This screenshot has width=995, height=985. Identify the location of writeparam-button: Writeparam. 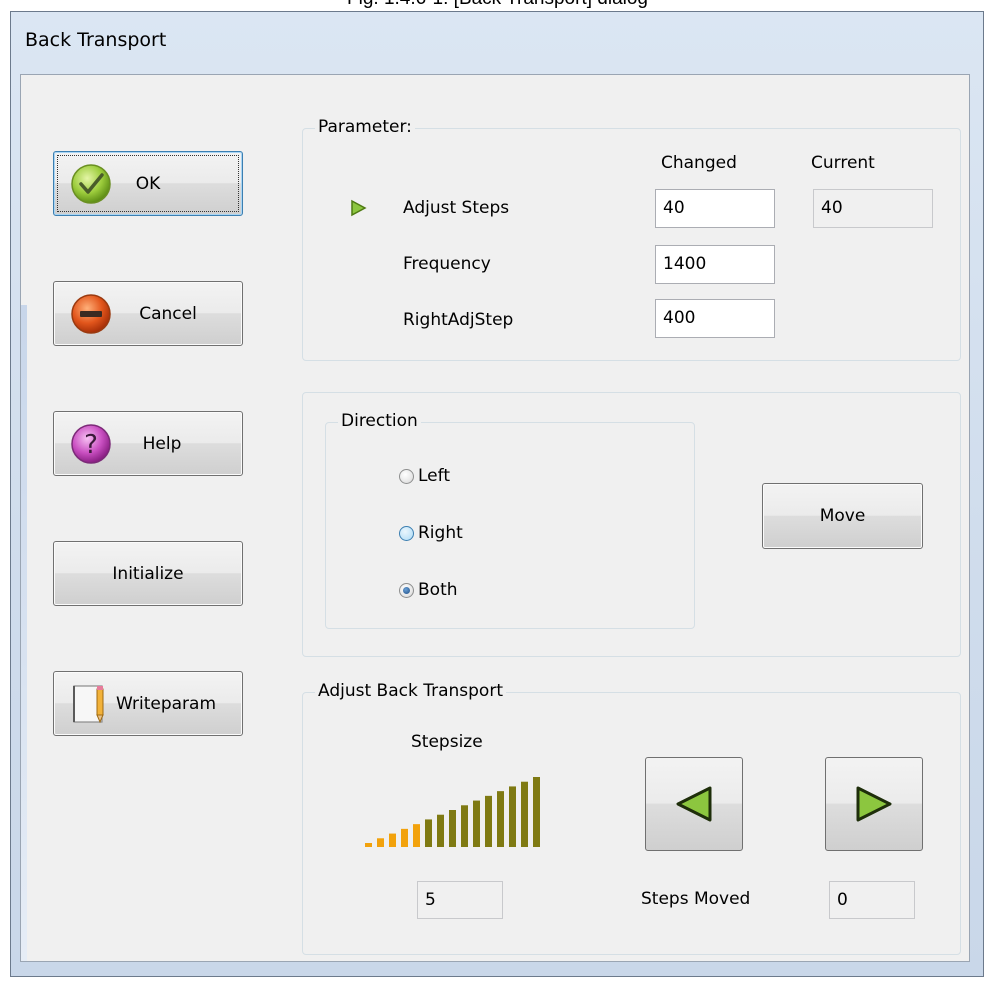
(148, 703).